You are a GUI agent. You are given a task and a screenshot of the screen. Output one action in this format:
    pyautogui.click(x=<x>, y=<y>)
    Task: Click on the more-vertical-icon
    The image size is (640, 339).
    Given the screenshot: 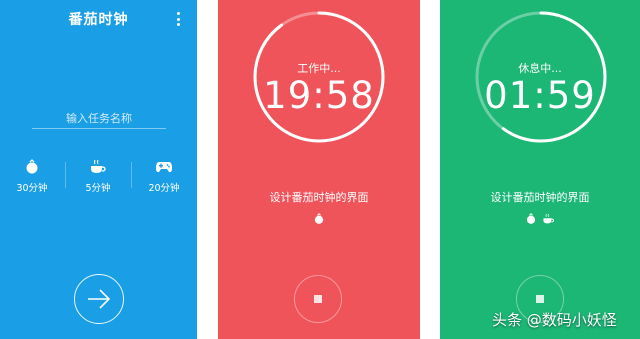 What is the action you would take?
    pyautogui.click(x=179, y=20)
    